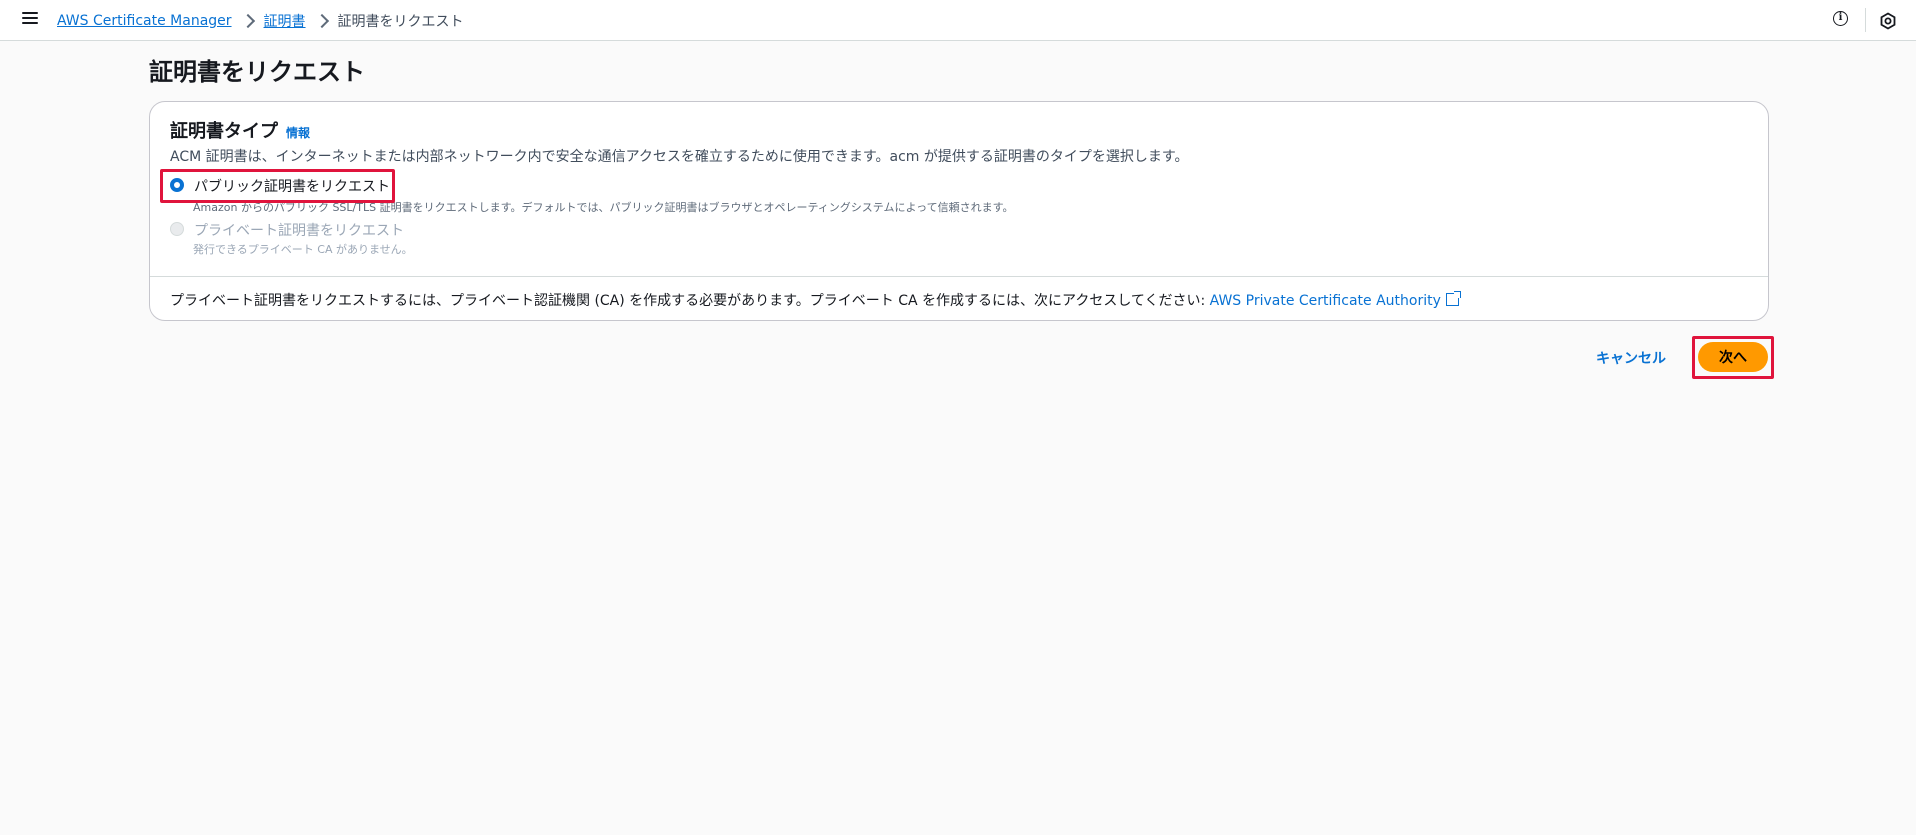  Describe the element at coordinates (303, 249) in the screenshot. I see `radio-description-private: 発行できるプライベート CA がありません。` at that location.